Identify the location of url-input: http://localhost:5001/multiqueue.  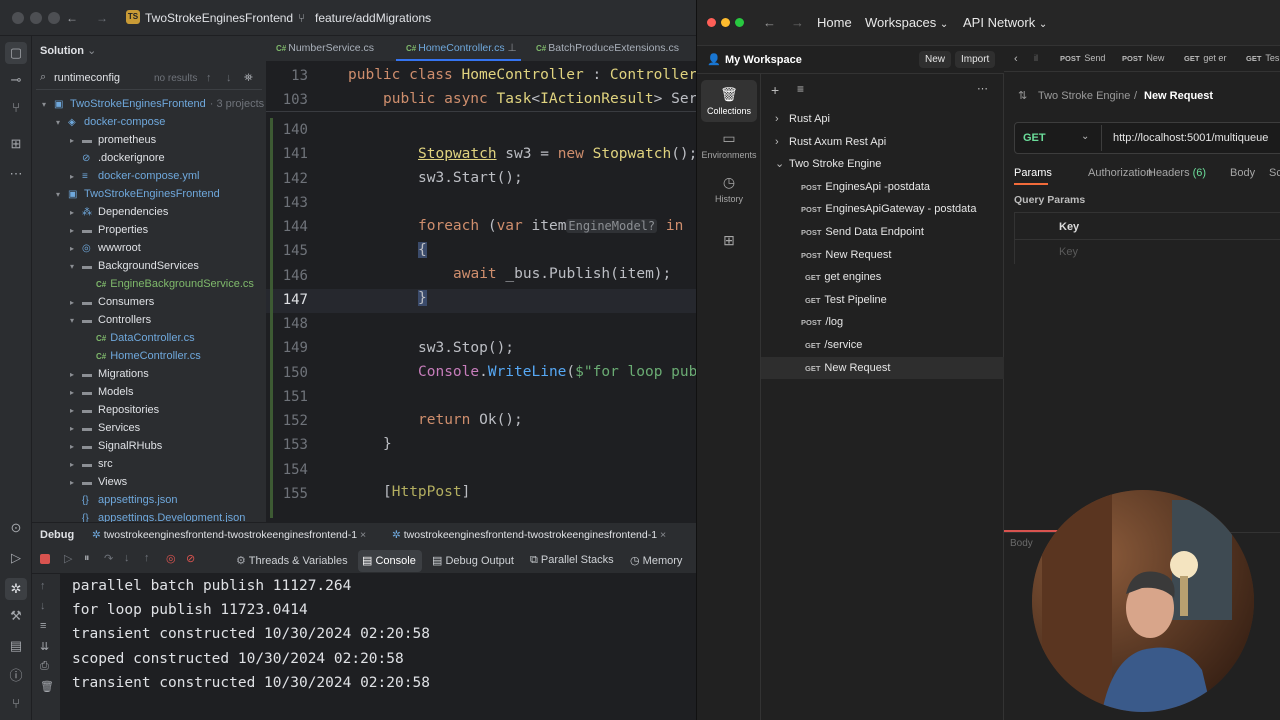
(1190, 138).